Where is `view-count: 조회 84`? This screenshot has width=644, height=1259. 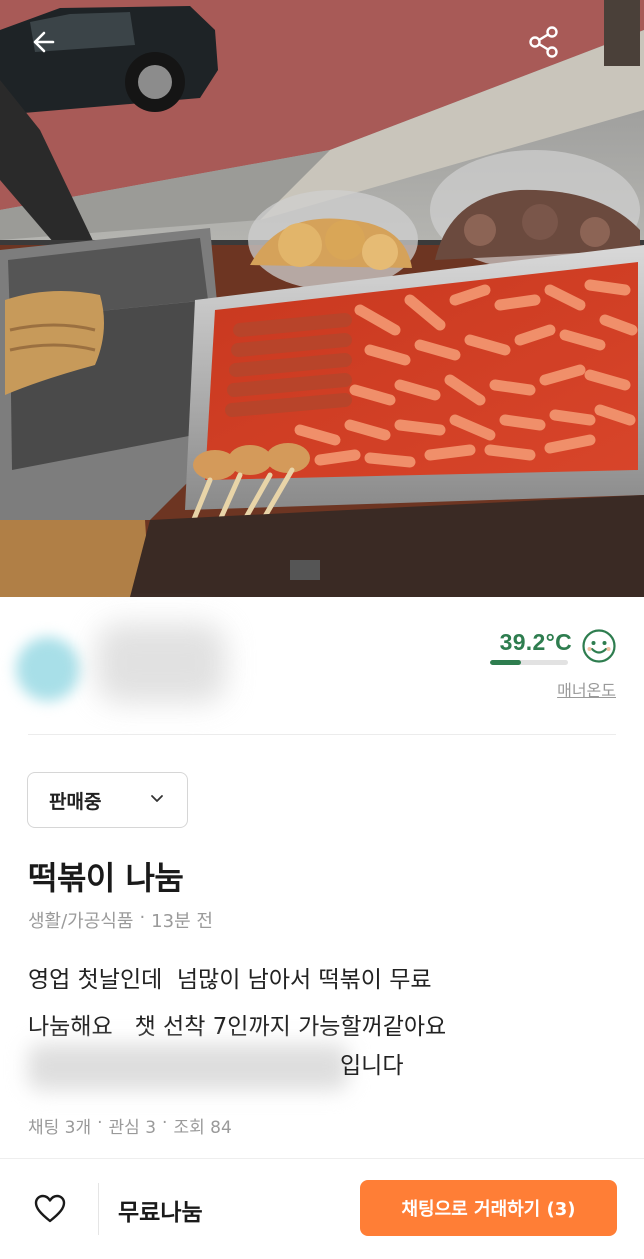
view-count: 조회 84 is located at coordinates (202, 1128).